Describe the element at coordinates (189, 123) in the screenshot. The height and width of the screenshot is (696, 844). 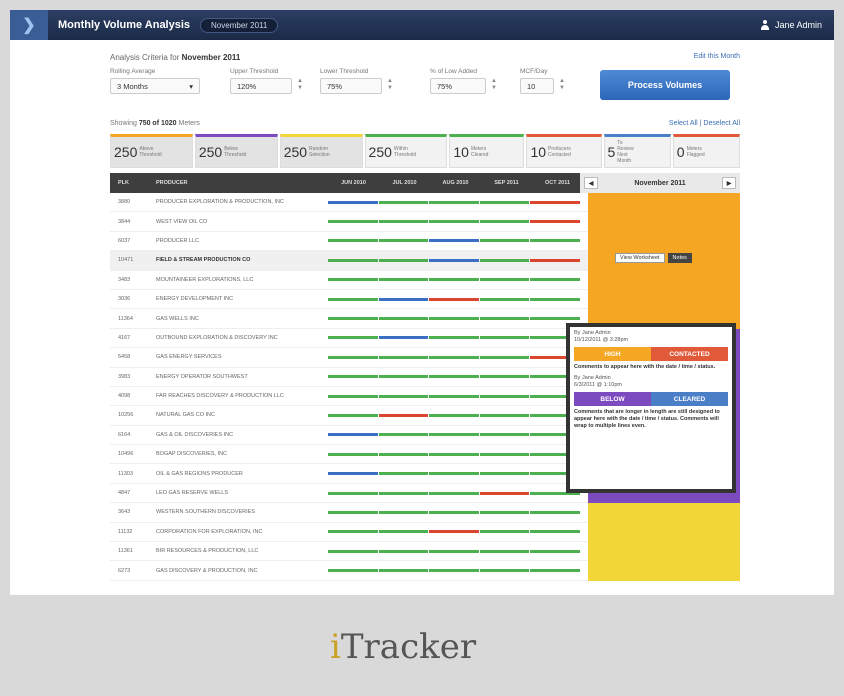
I see `summary-suffix: Meters` at that location.